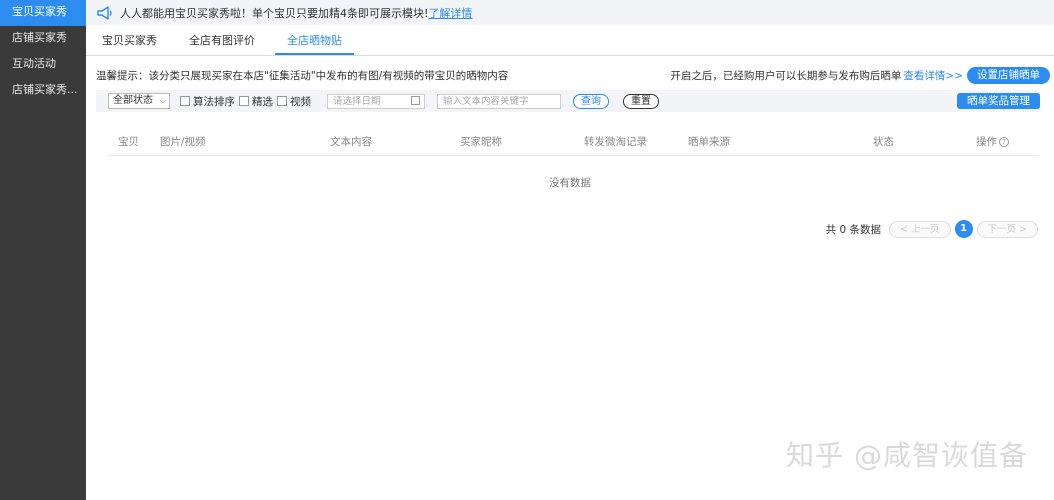  I want to click on prev-page-button: < 上一页, so click(920, 229).